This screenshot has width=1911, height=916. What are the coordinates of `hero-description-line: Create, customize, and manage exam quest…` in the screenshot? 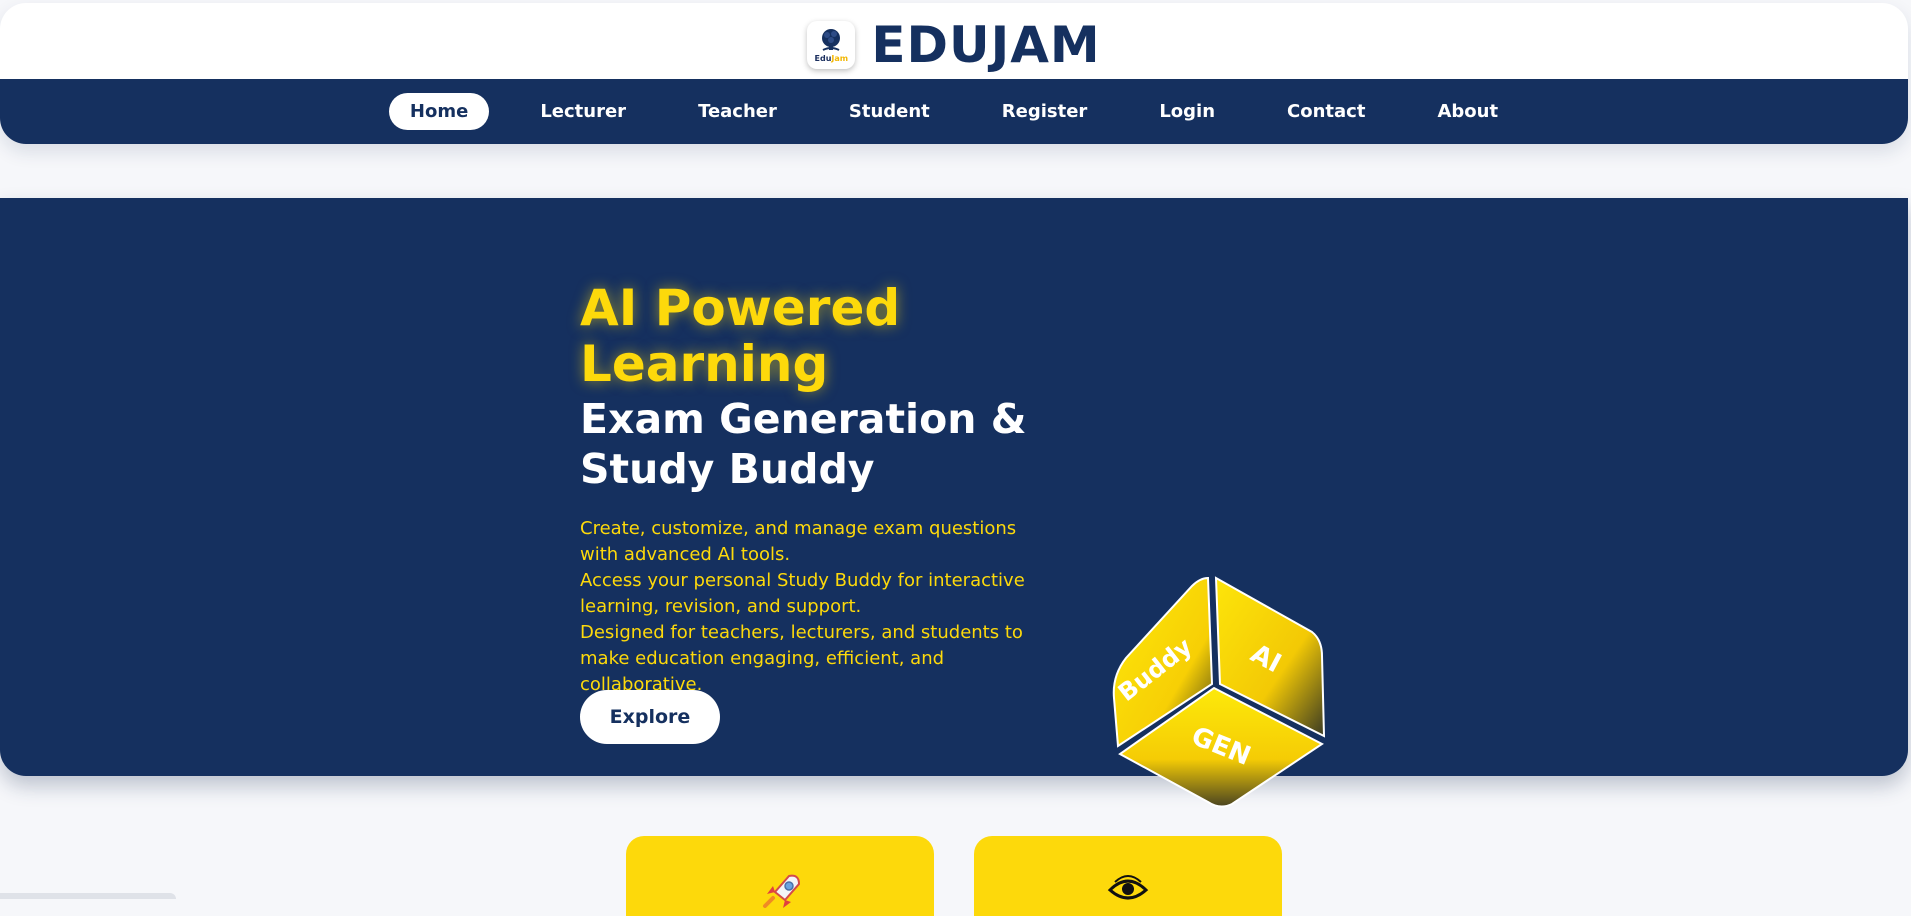 It's located at (798, 541).